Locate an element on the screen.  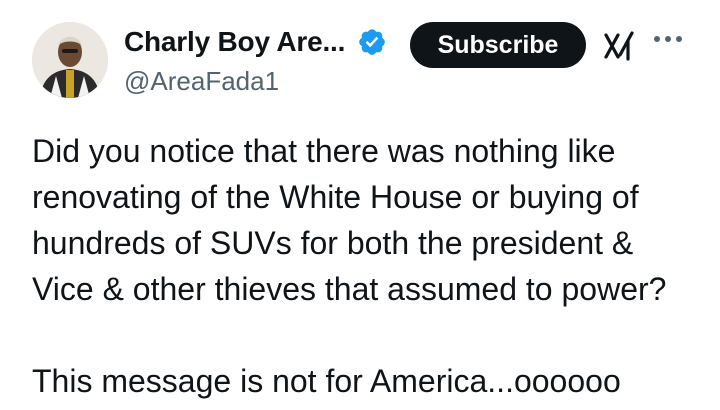
avatar-image is located at coordinates (70, 60).